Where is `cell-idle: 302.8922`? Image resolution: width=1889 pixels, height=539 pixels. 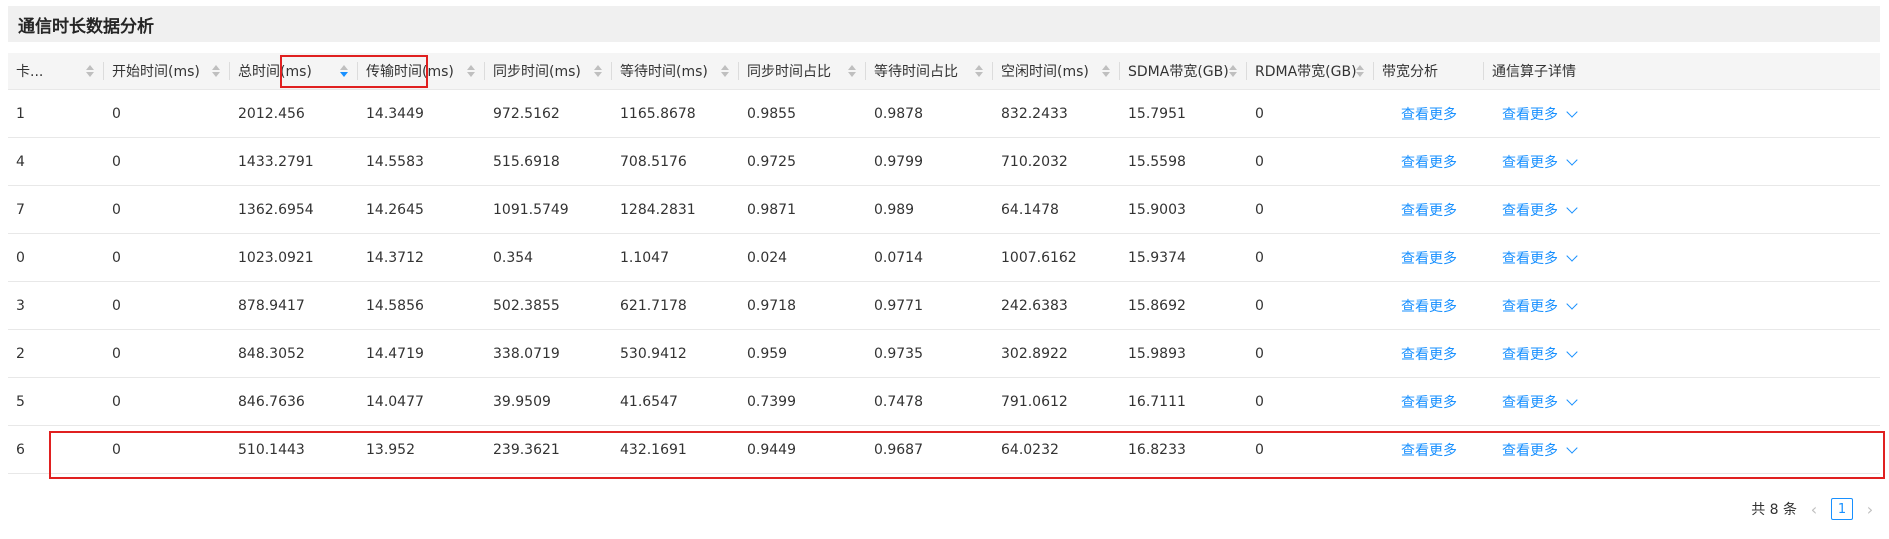 cell-idle: 302.8922 is located at coordinates (1034, 353).